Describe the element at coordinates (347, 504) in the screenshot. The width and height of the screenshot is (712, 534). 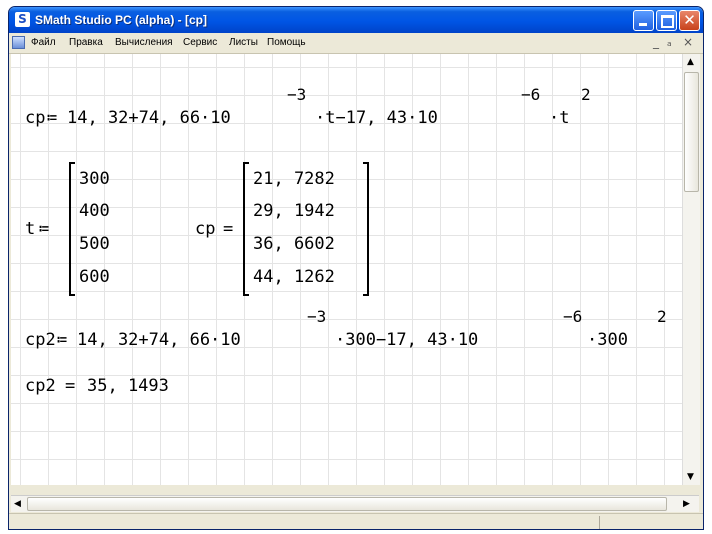
I see `horizontal-scroll-thumb` at that location.